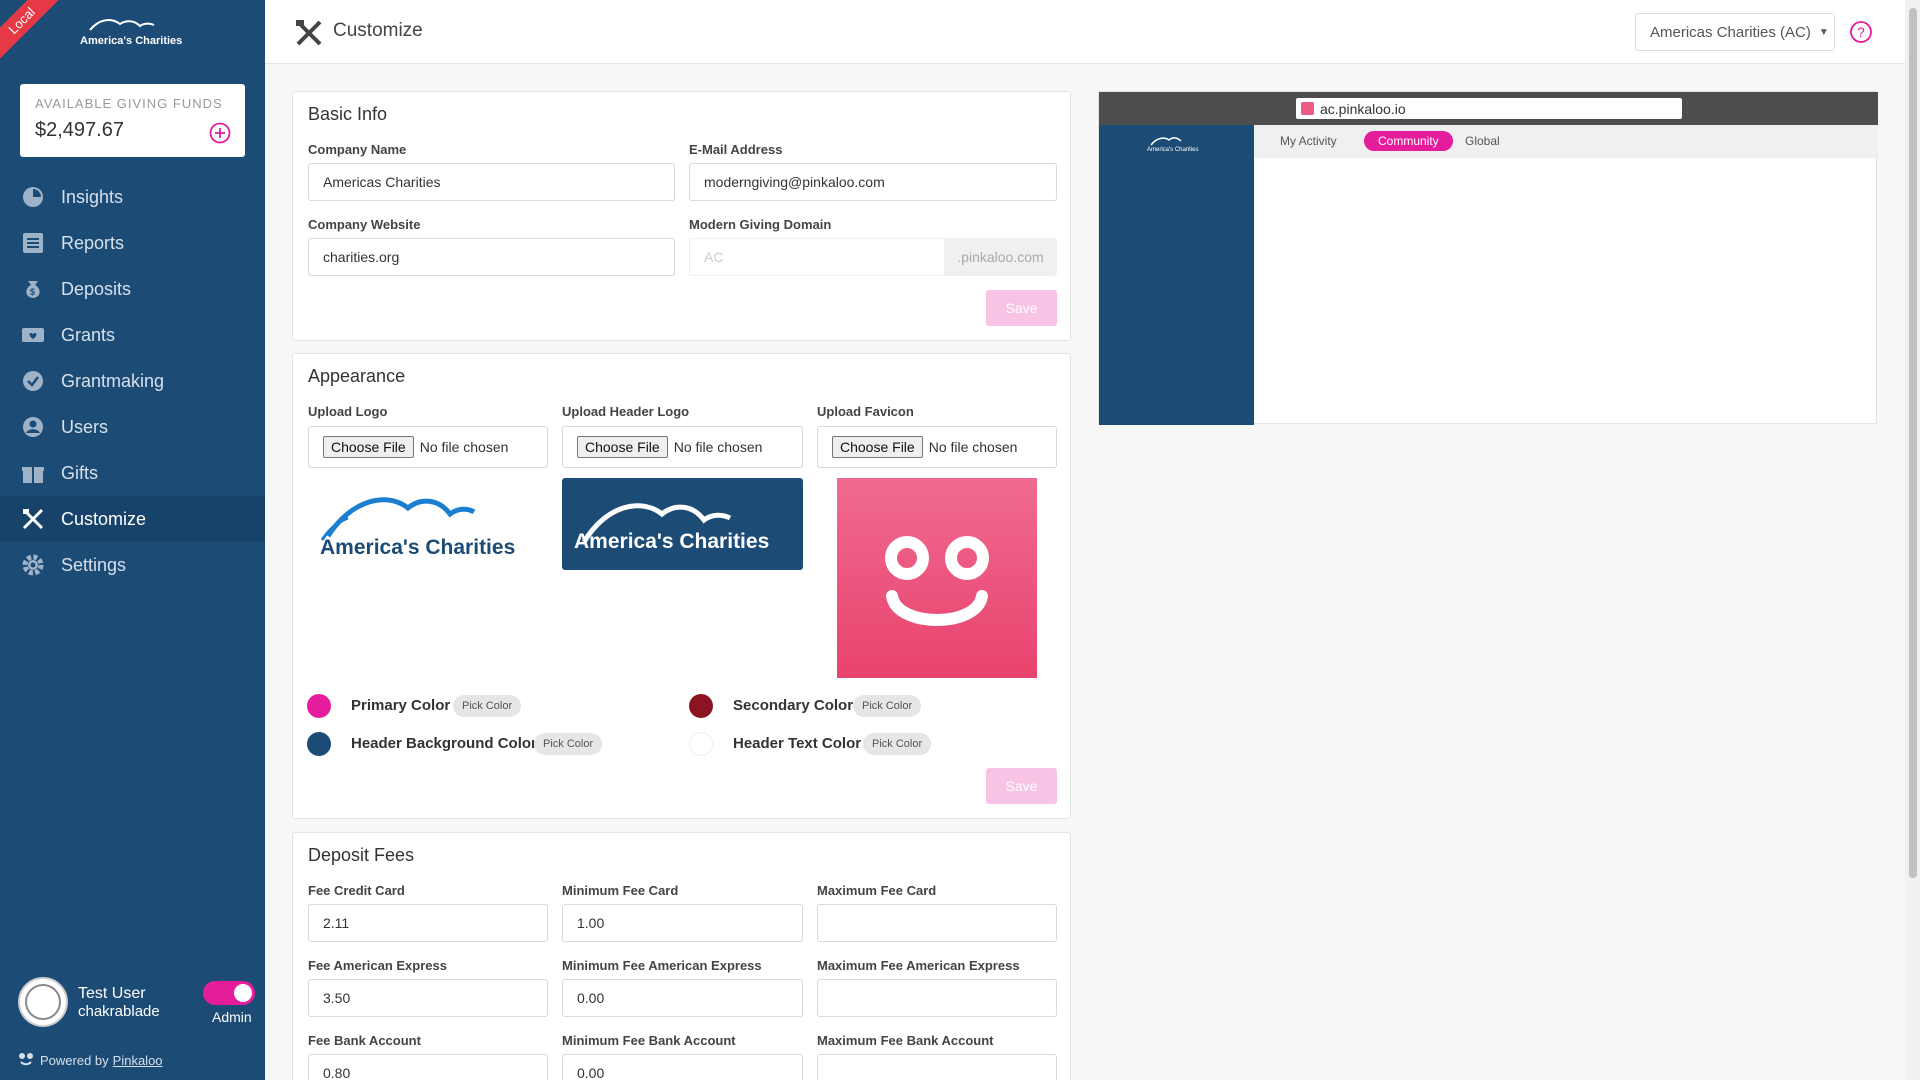 This screenshot has height=1080, width=1920. Describe the element at coordinates (319, 744) in the screenshot. I see `header-bg-color-swatch` at that location.